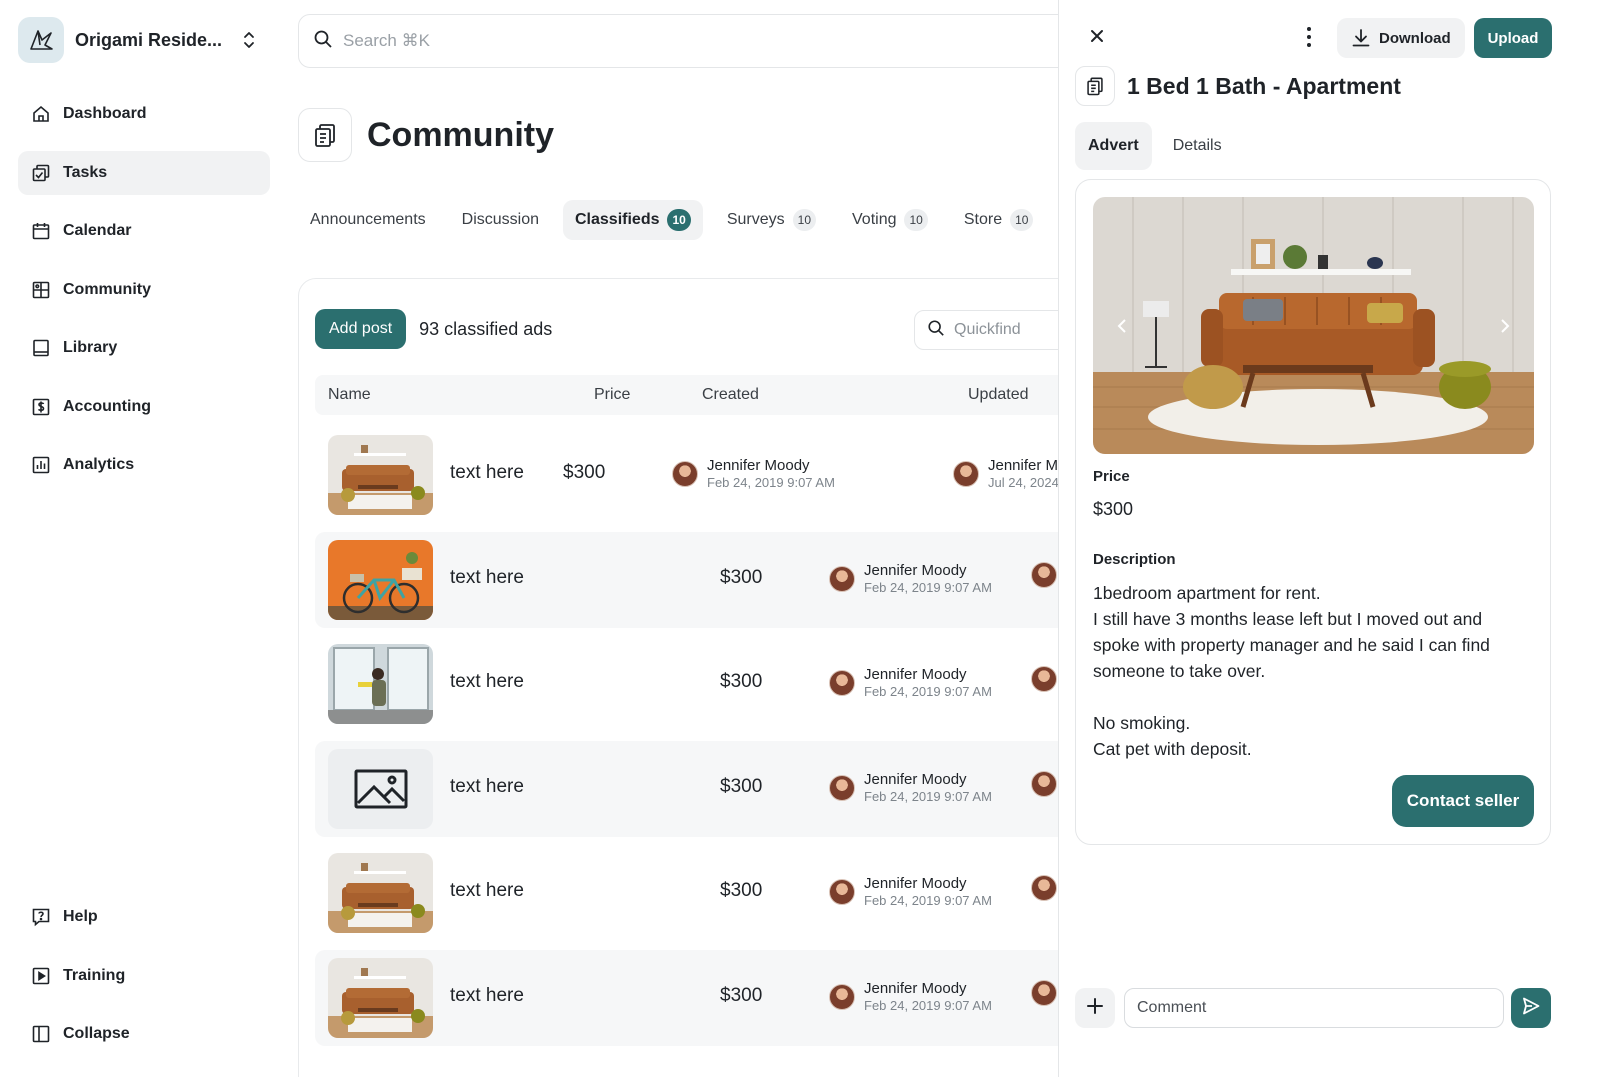 This screenshot has height=1077, width=1616. What do you see at coordinates (1134, 559) in the screenshot?
I see `description-label: Description` at bounding box center [1134, 559].